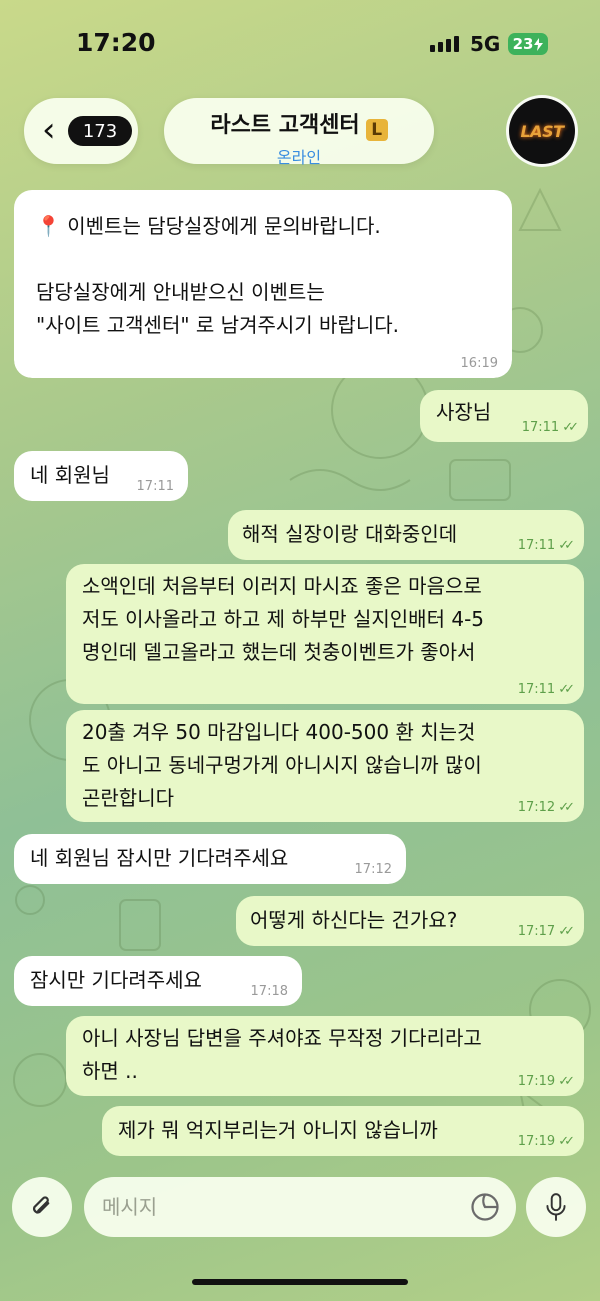  Describe the element at coordinates (485, 44) in the screenshot. I see `network-type: 5G` at that location.